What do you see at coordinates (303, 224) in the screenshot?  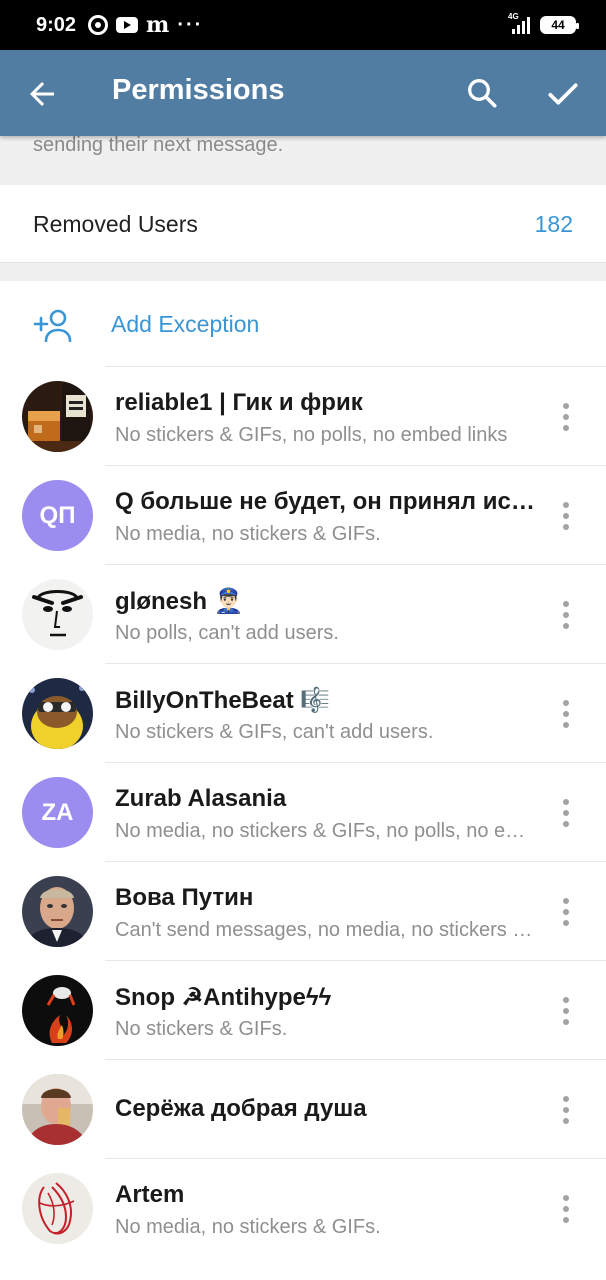 I see `removed-users-row: Removed Users 182` at bounding box center [303, 224].